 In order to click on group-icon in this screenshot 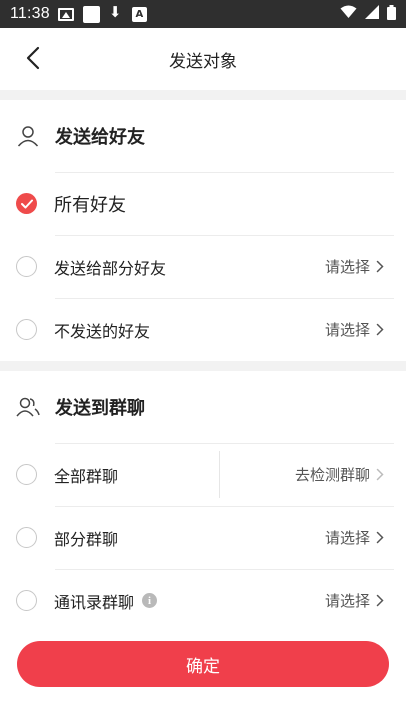, I will do `click(28, 407)`.